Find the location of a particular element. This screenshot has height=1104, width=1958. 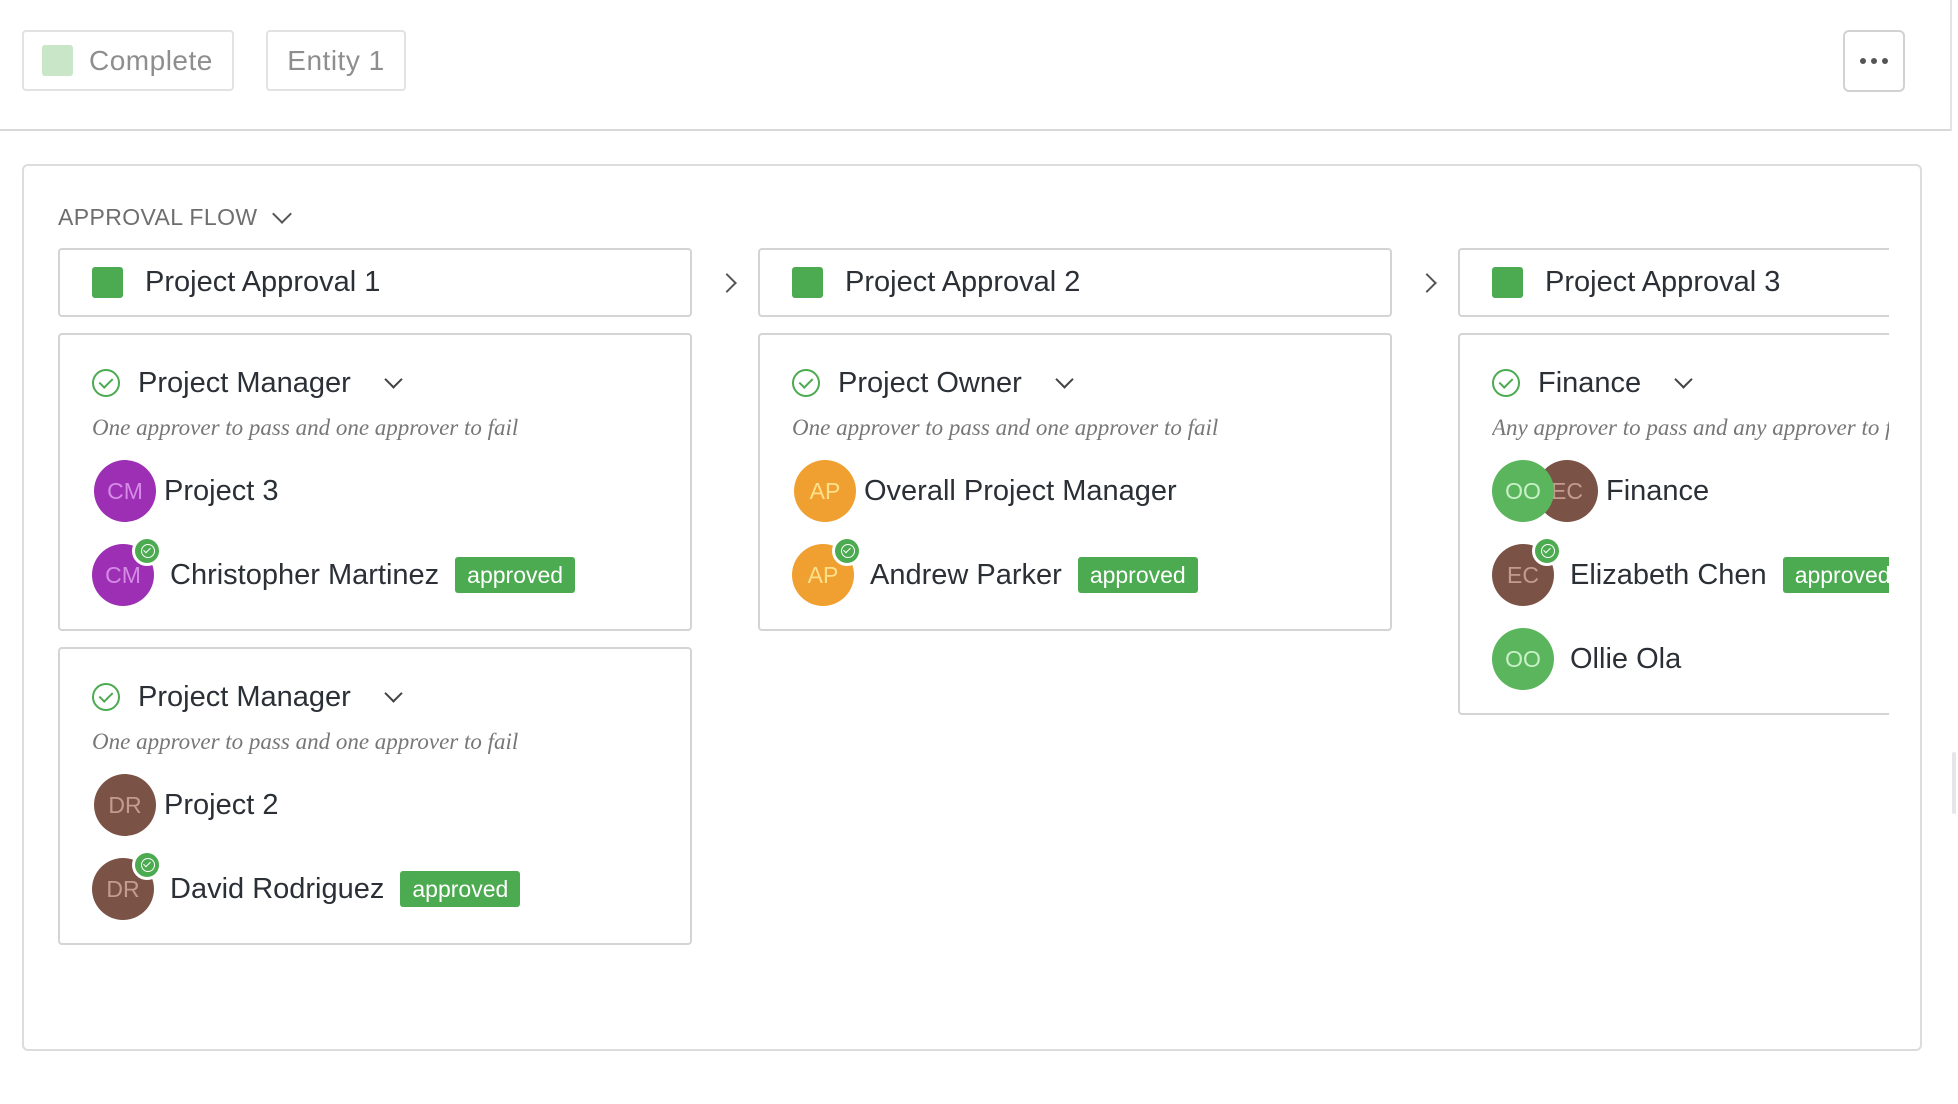

top-toolbar: Complete Entity 1 is located at coordinates (976, 65).